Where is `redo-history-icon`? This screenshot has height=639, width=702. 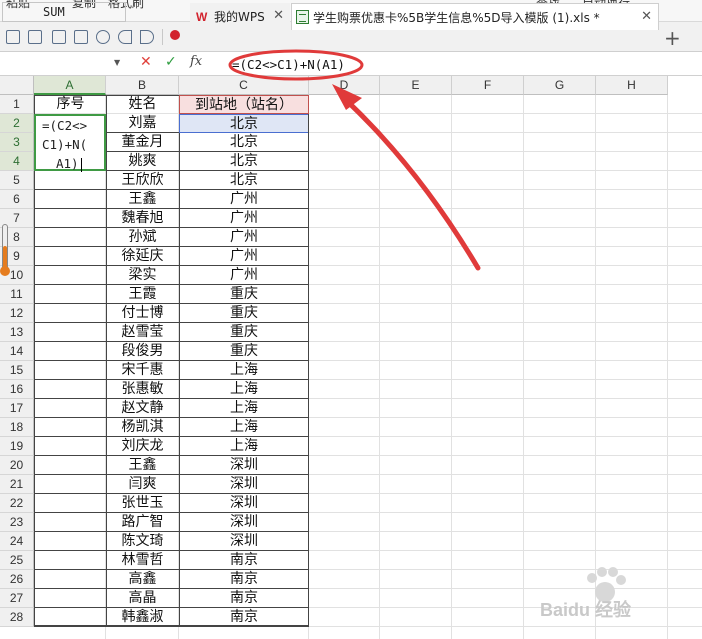 redo-history-icon is located at coordinates (103, 37).